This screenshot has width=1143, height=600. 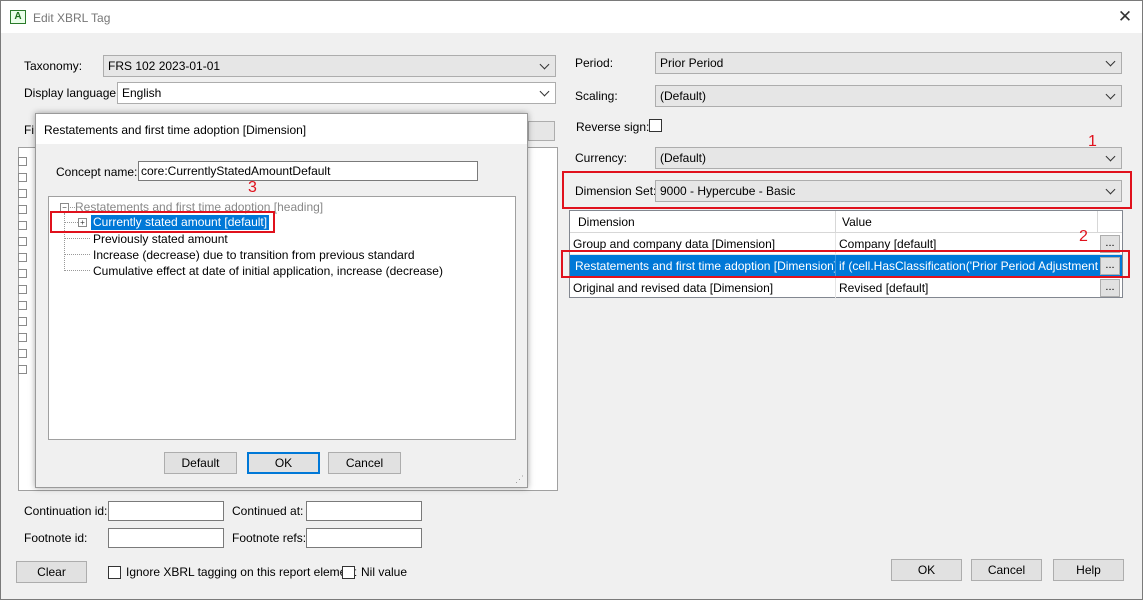 What do you see at coordinates (308, 171) in the screenshot?
I see `concept-name-field: core:CurrentlyStatedAmountDefault` at bounding box center [308, 171].